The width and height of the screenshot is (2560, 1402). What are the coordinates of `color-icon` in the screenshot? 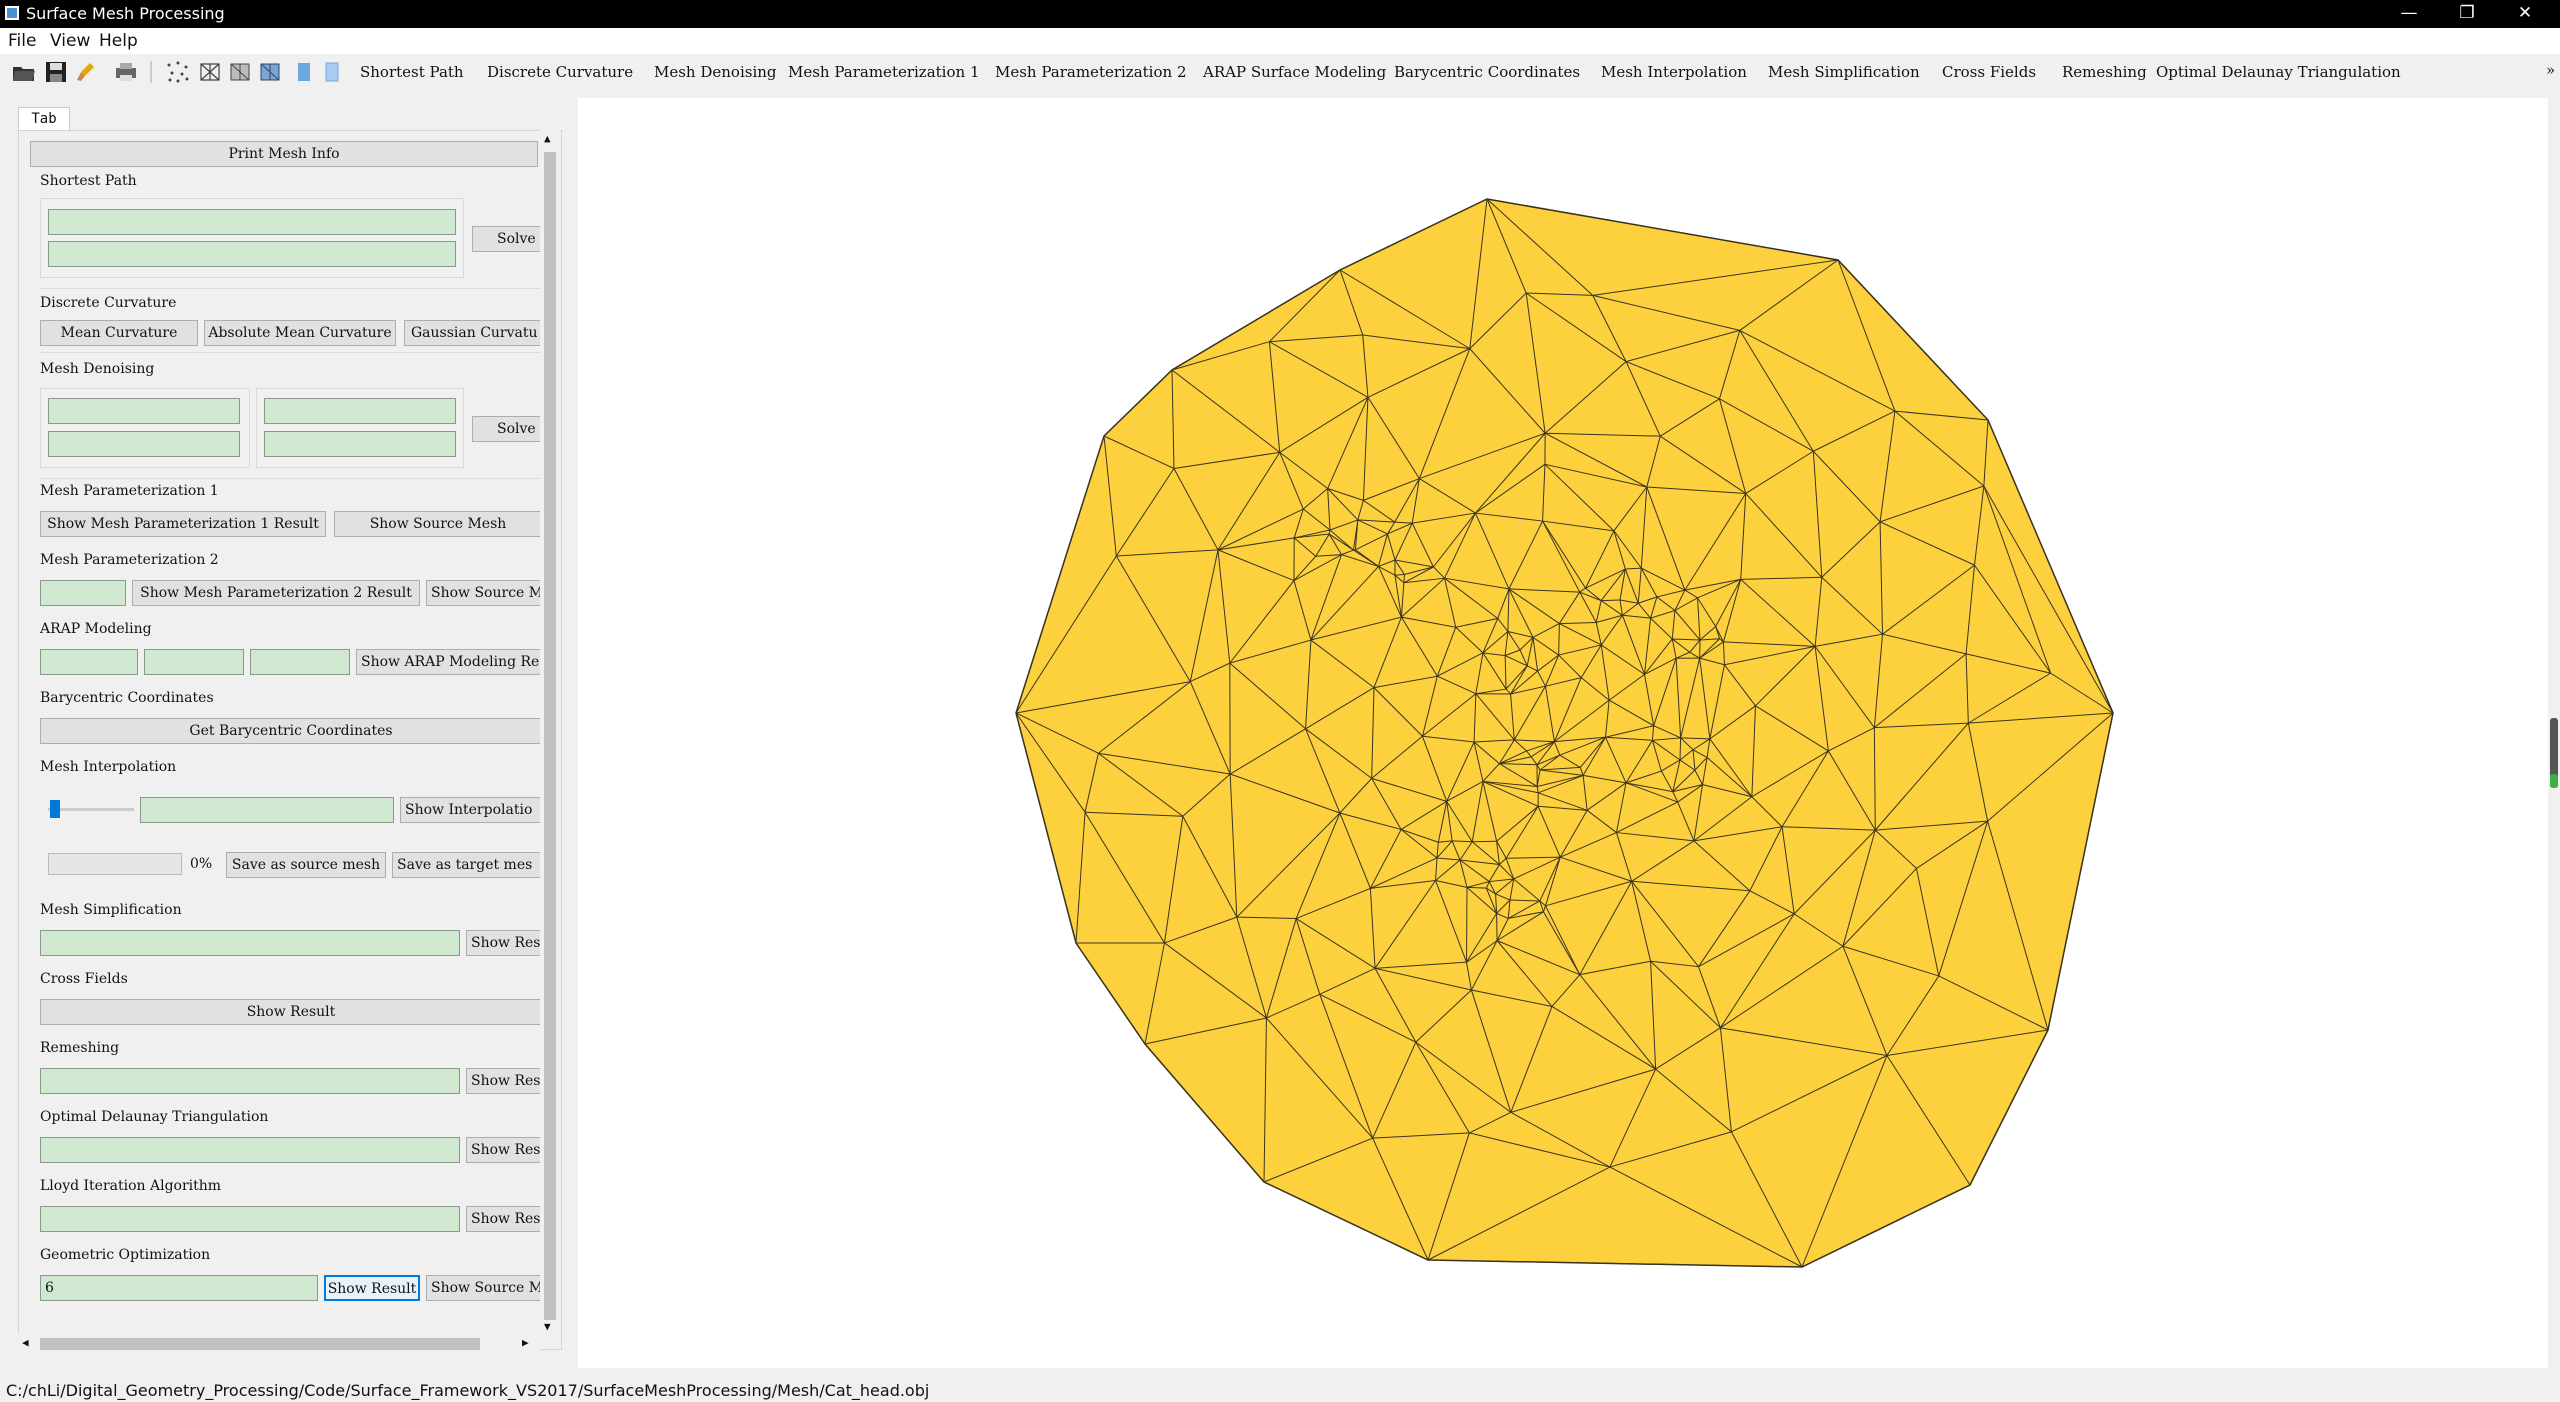 It's located at (304, 72).